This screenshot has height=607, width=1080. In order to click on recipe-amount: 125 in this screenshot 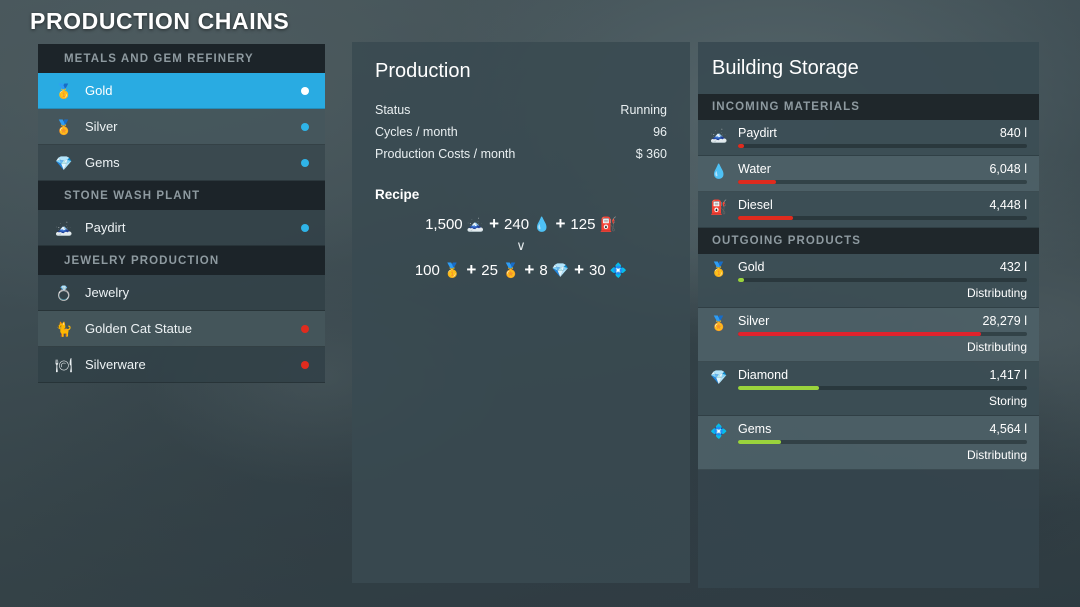, I will do `click(583, 224)`.